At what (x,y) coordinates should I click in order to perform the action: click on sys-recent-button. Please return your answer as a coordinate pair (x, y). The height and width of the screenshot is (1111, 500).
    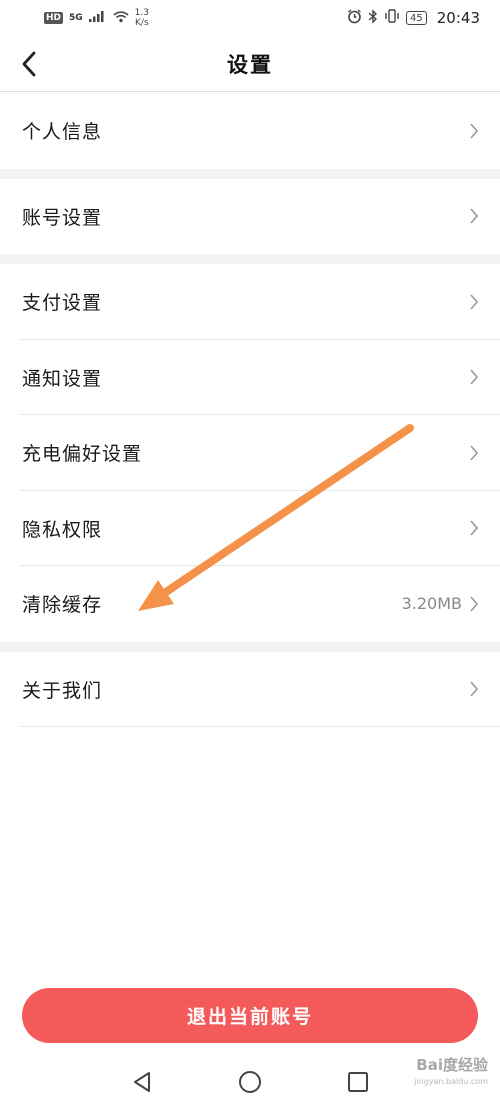
    Looking at the image, I should click on (358, 1082).